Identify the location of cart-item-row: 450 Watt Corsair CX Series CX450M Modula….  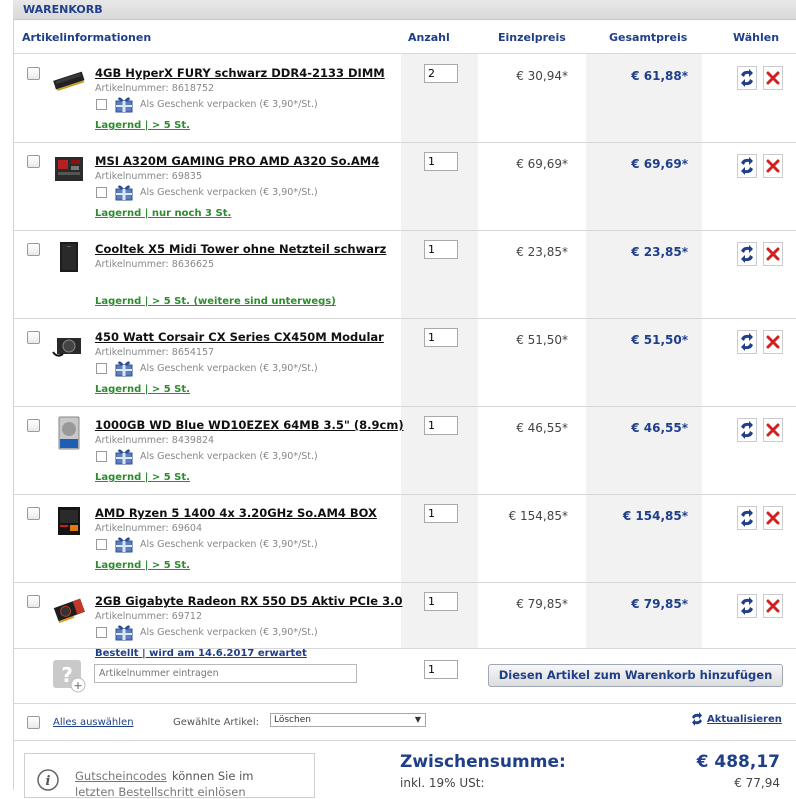
(404, 362).